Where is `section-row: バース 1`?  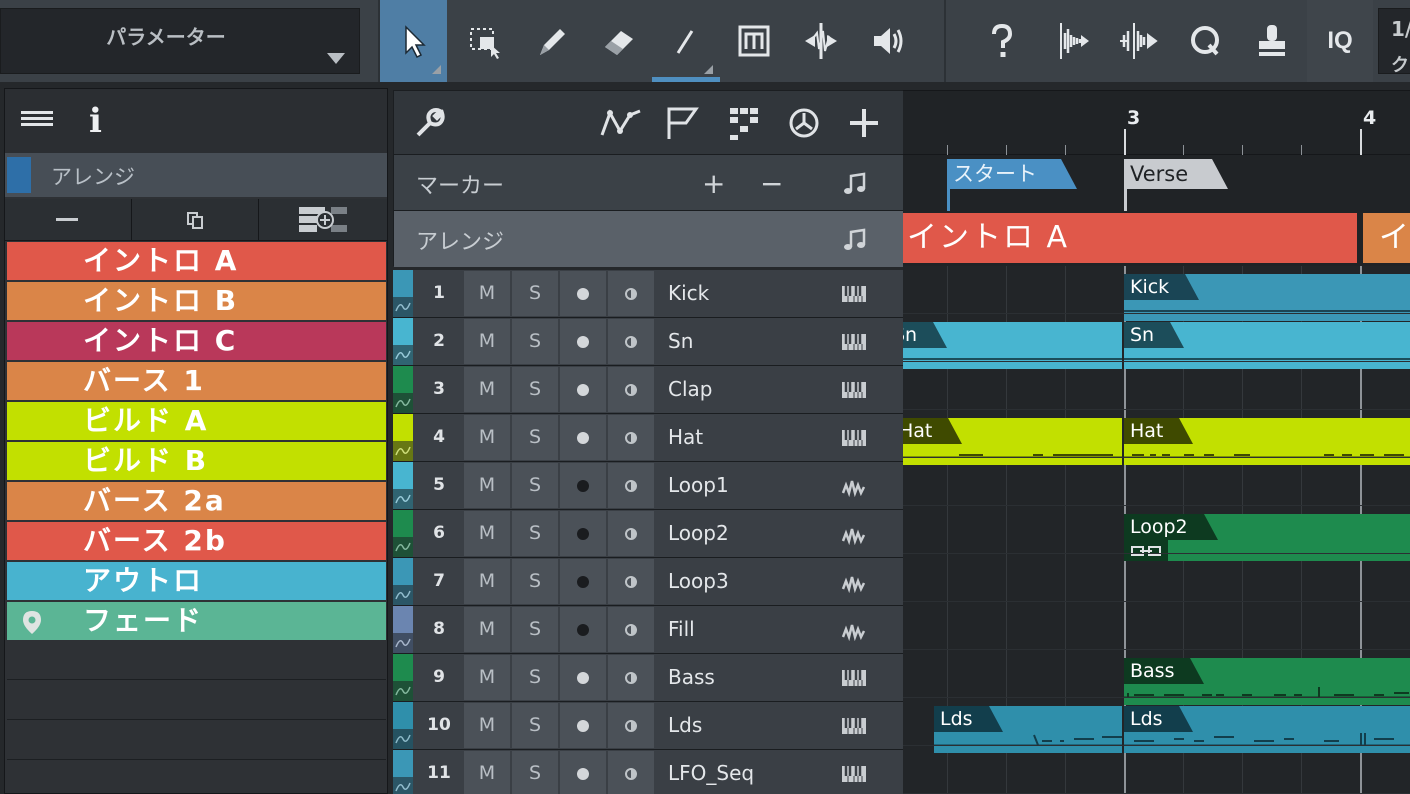 section-row: バース 1 is located at coordinates (196, 381).